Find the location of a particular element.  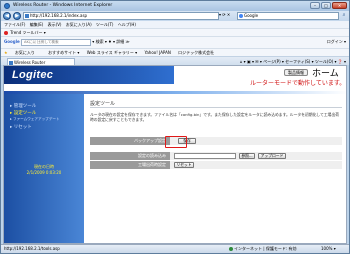

current-time-value: 2/1/2009 0:03:20 is located at coordinates (44, 172).